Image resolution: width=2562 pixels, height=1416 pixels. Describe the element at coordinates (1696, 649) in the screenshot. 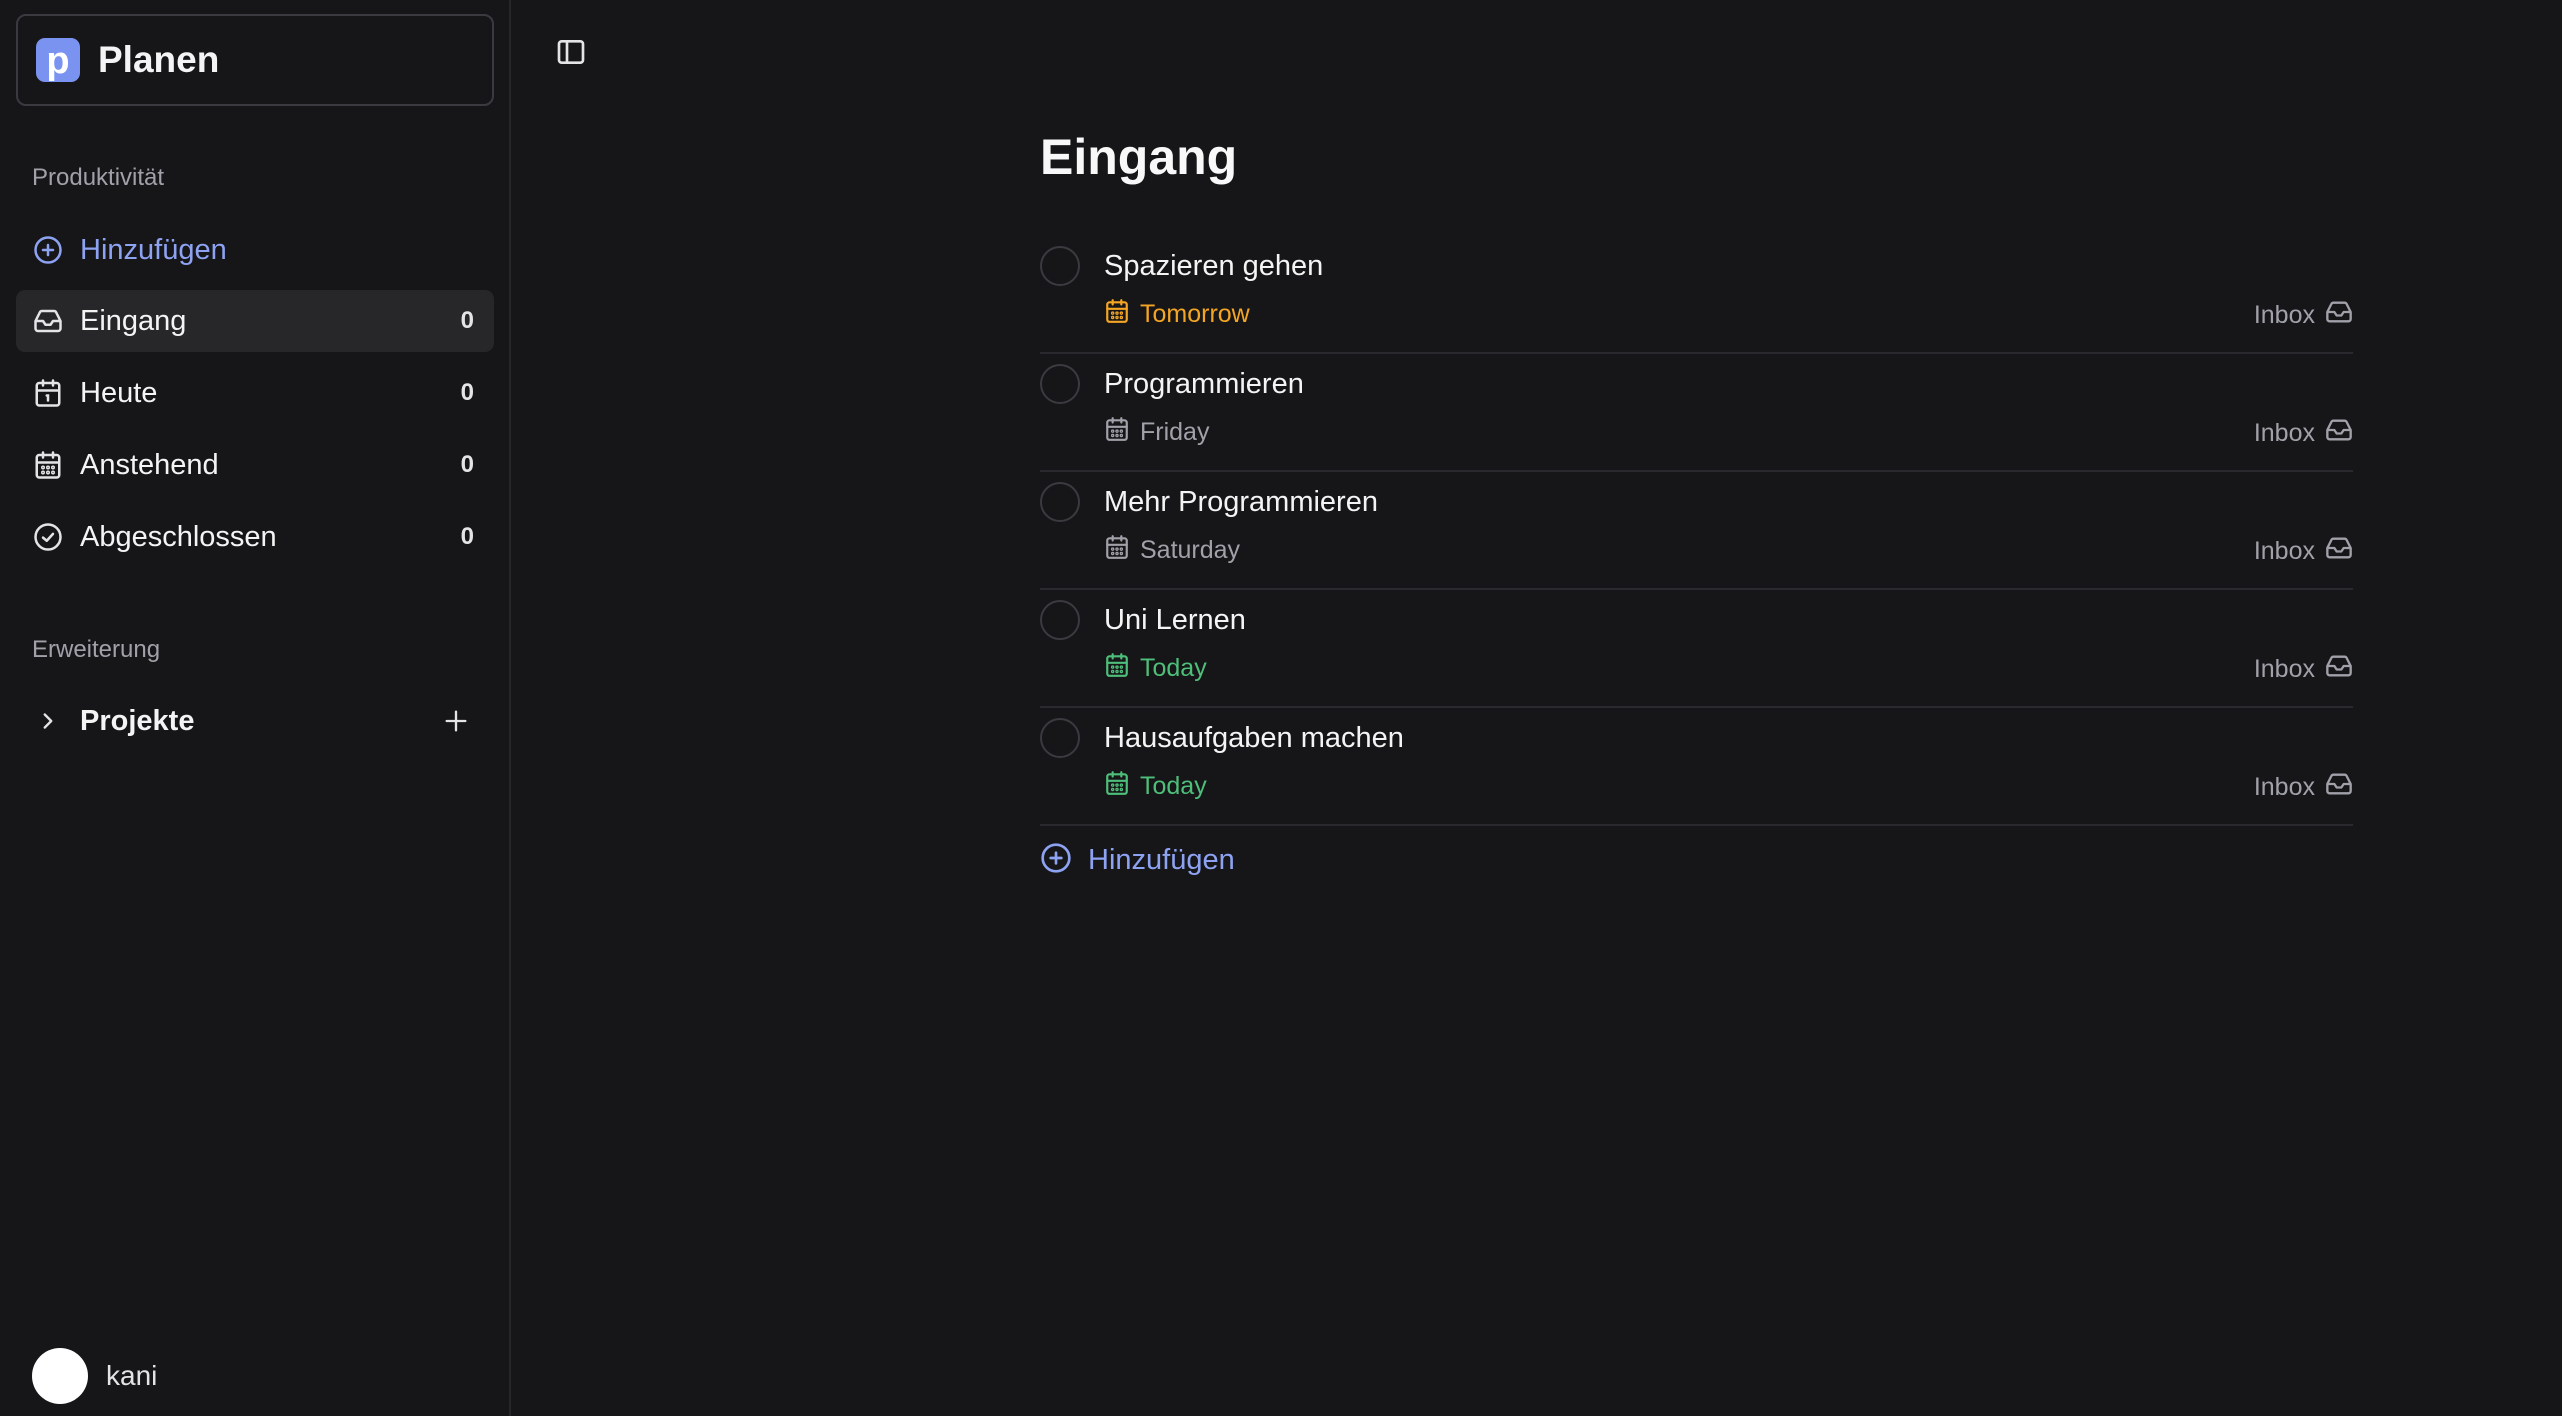

I see `task-row: Uni Lernen Today Inbox` at that location.